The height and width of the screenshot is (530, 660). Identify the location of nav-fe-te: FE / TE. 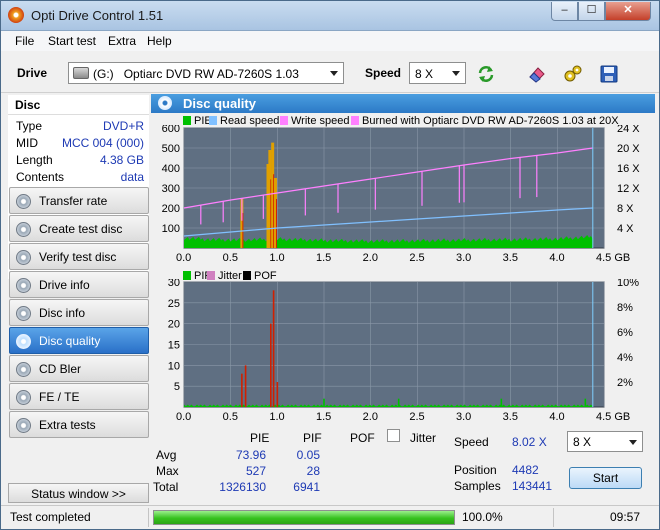
(79, 396).